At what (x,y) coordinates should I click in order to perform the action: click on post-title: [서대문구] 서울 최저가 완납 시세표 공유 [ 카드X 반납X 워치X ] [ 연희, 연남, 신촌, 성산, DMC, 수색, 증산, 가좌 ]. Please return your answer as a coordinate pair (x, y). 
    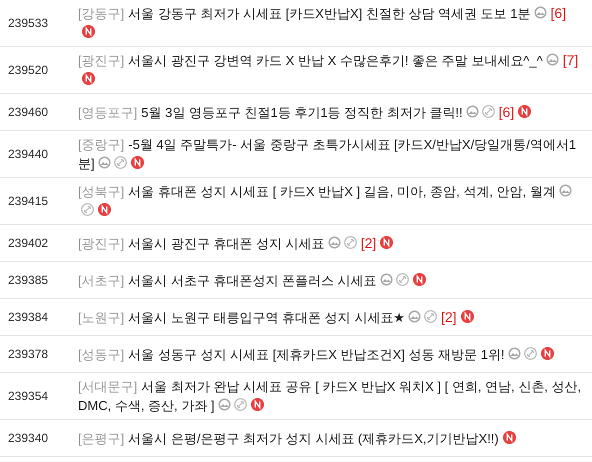
    Looking at the image, I should click on (330, 396).